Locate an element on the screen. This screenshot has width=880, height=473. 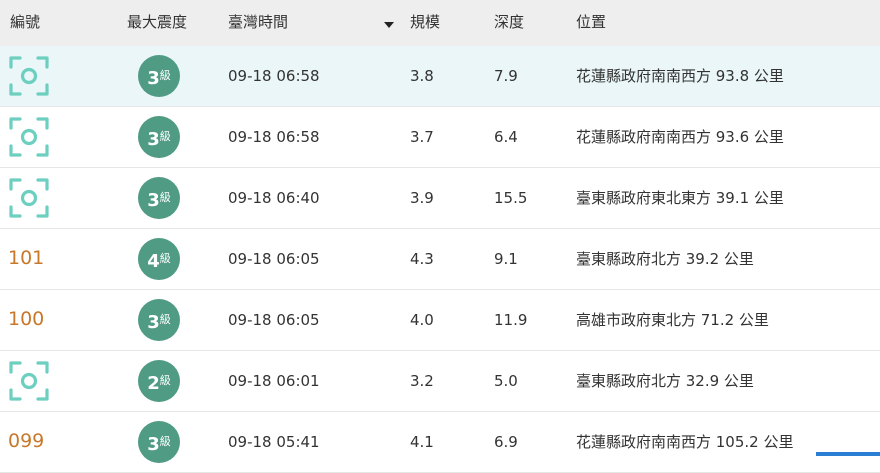
table-row: 3級 09-18 06:58 3.8 7.9 花蓮縣政府南南西方 93.8 公里 is located at coordinates (440, 76).